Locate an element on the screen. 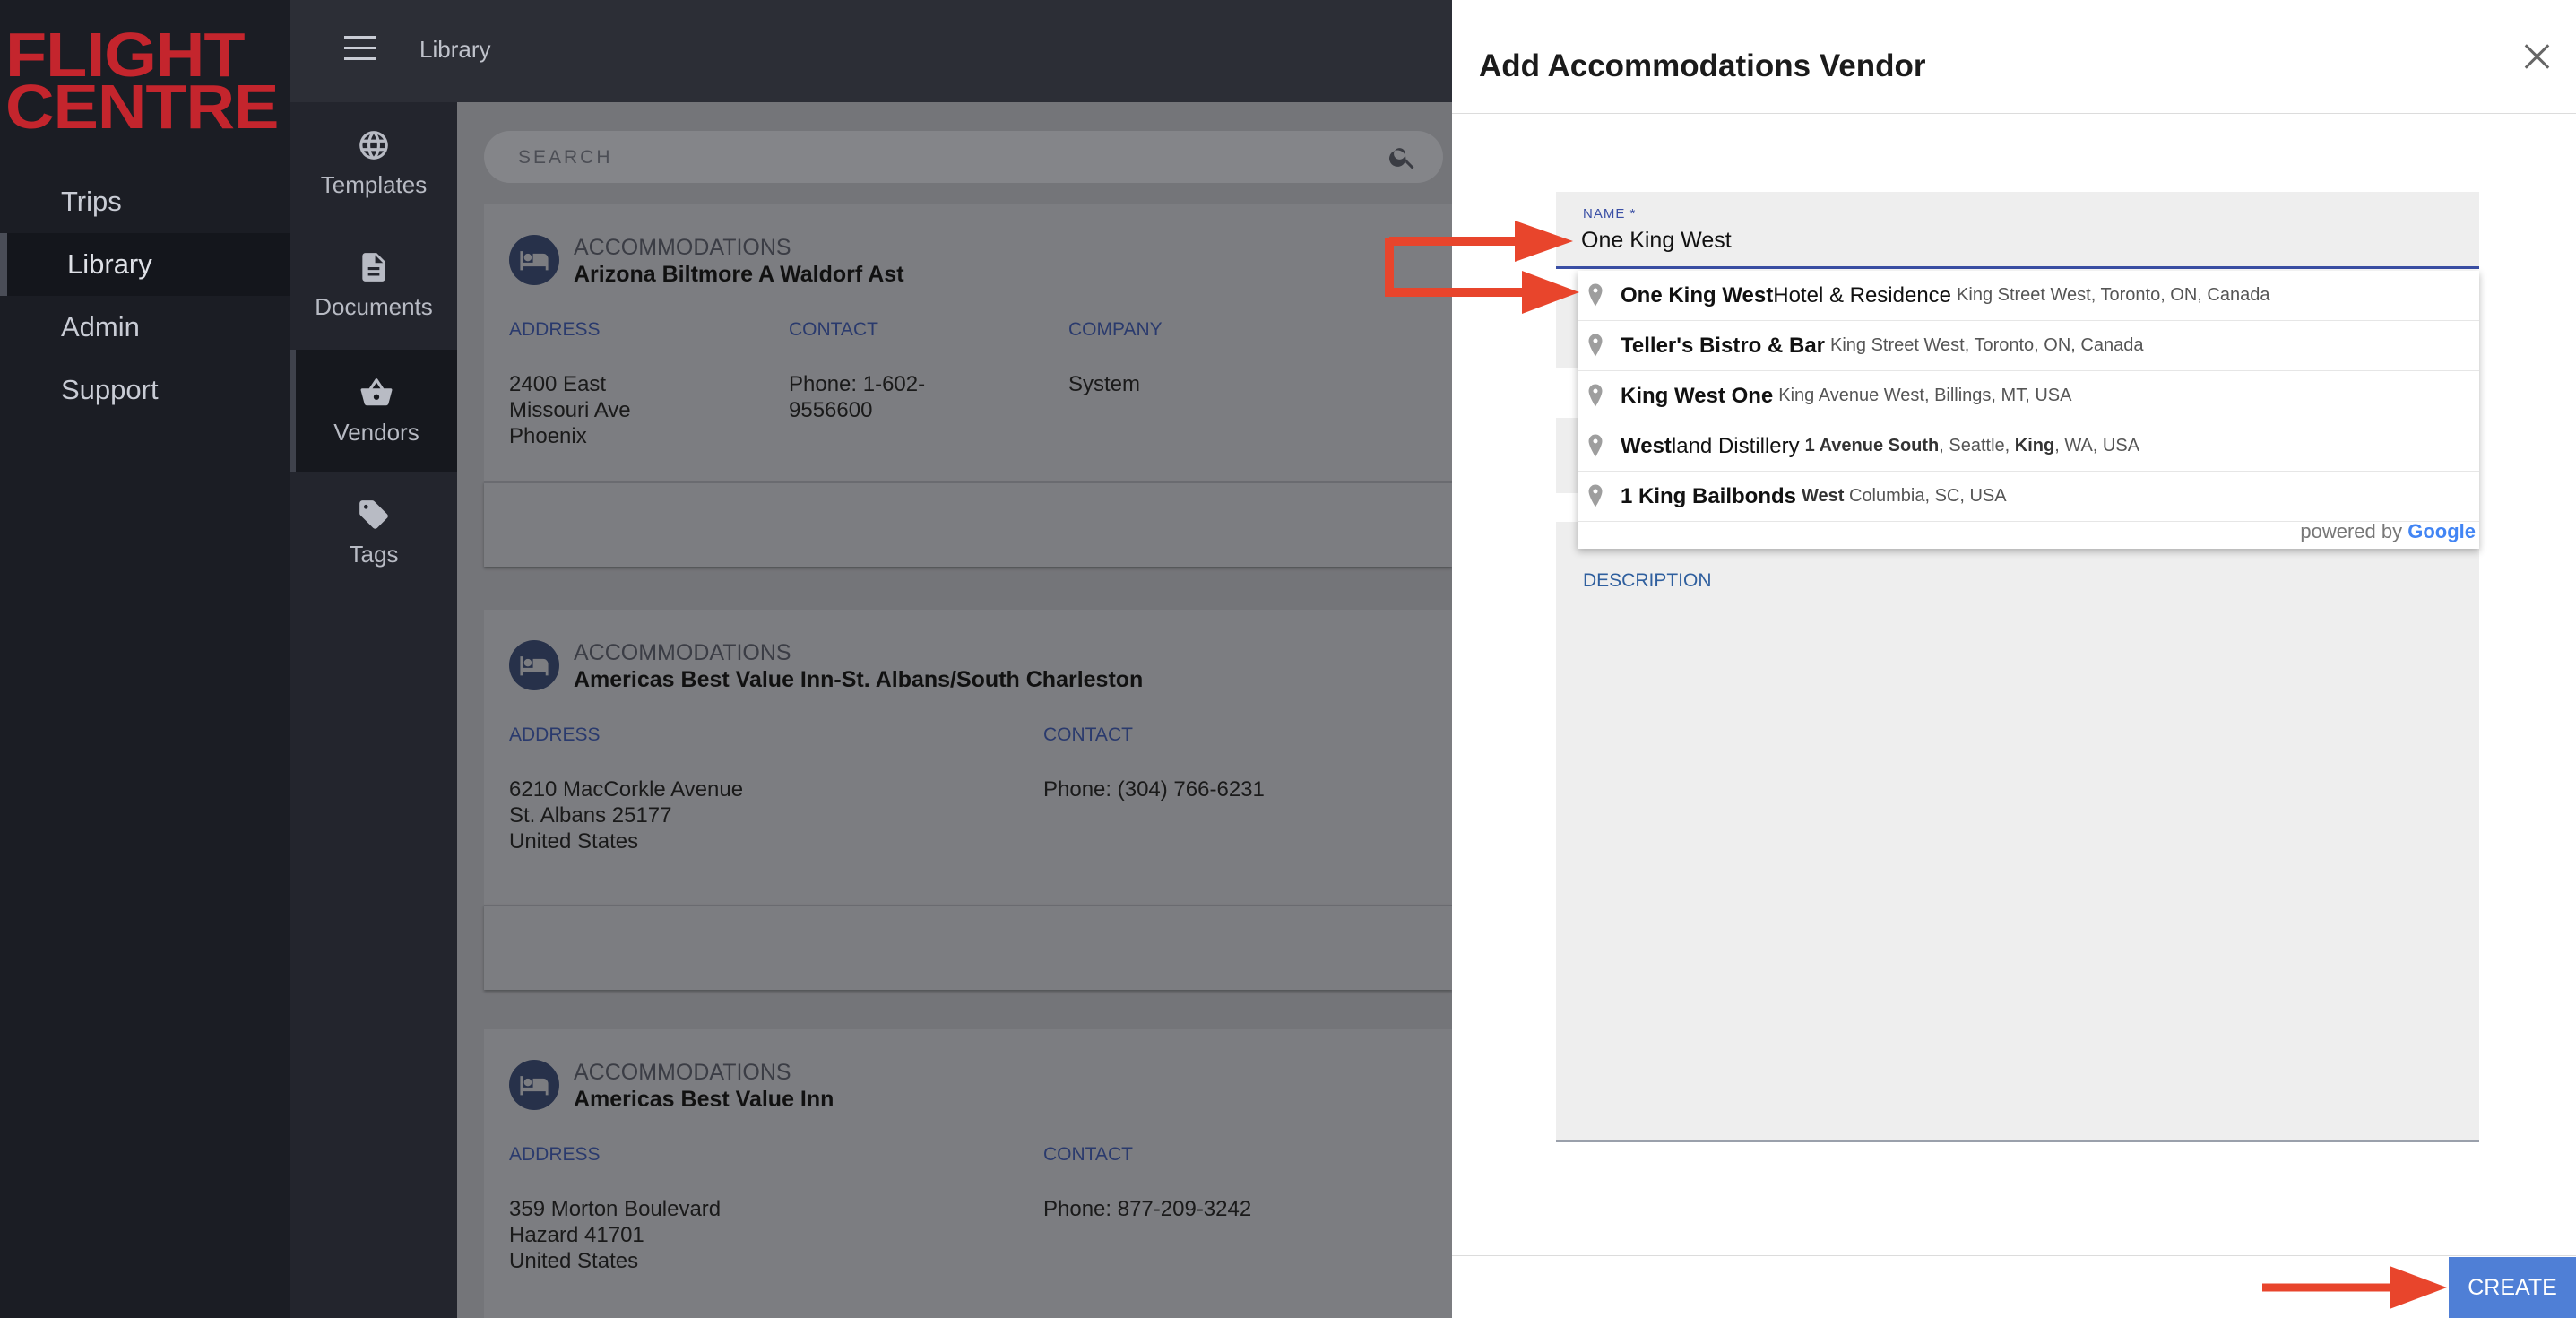  name-label: NAME * is located at coordinates (1610, 214).